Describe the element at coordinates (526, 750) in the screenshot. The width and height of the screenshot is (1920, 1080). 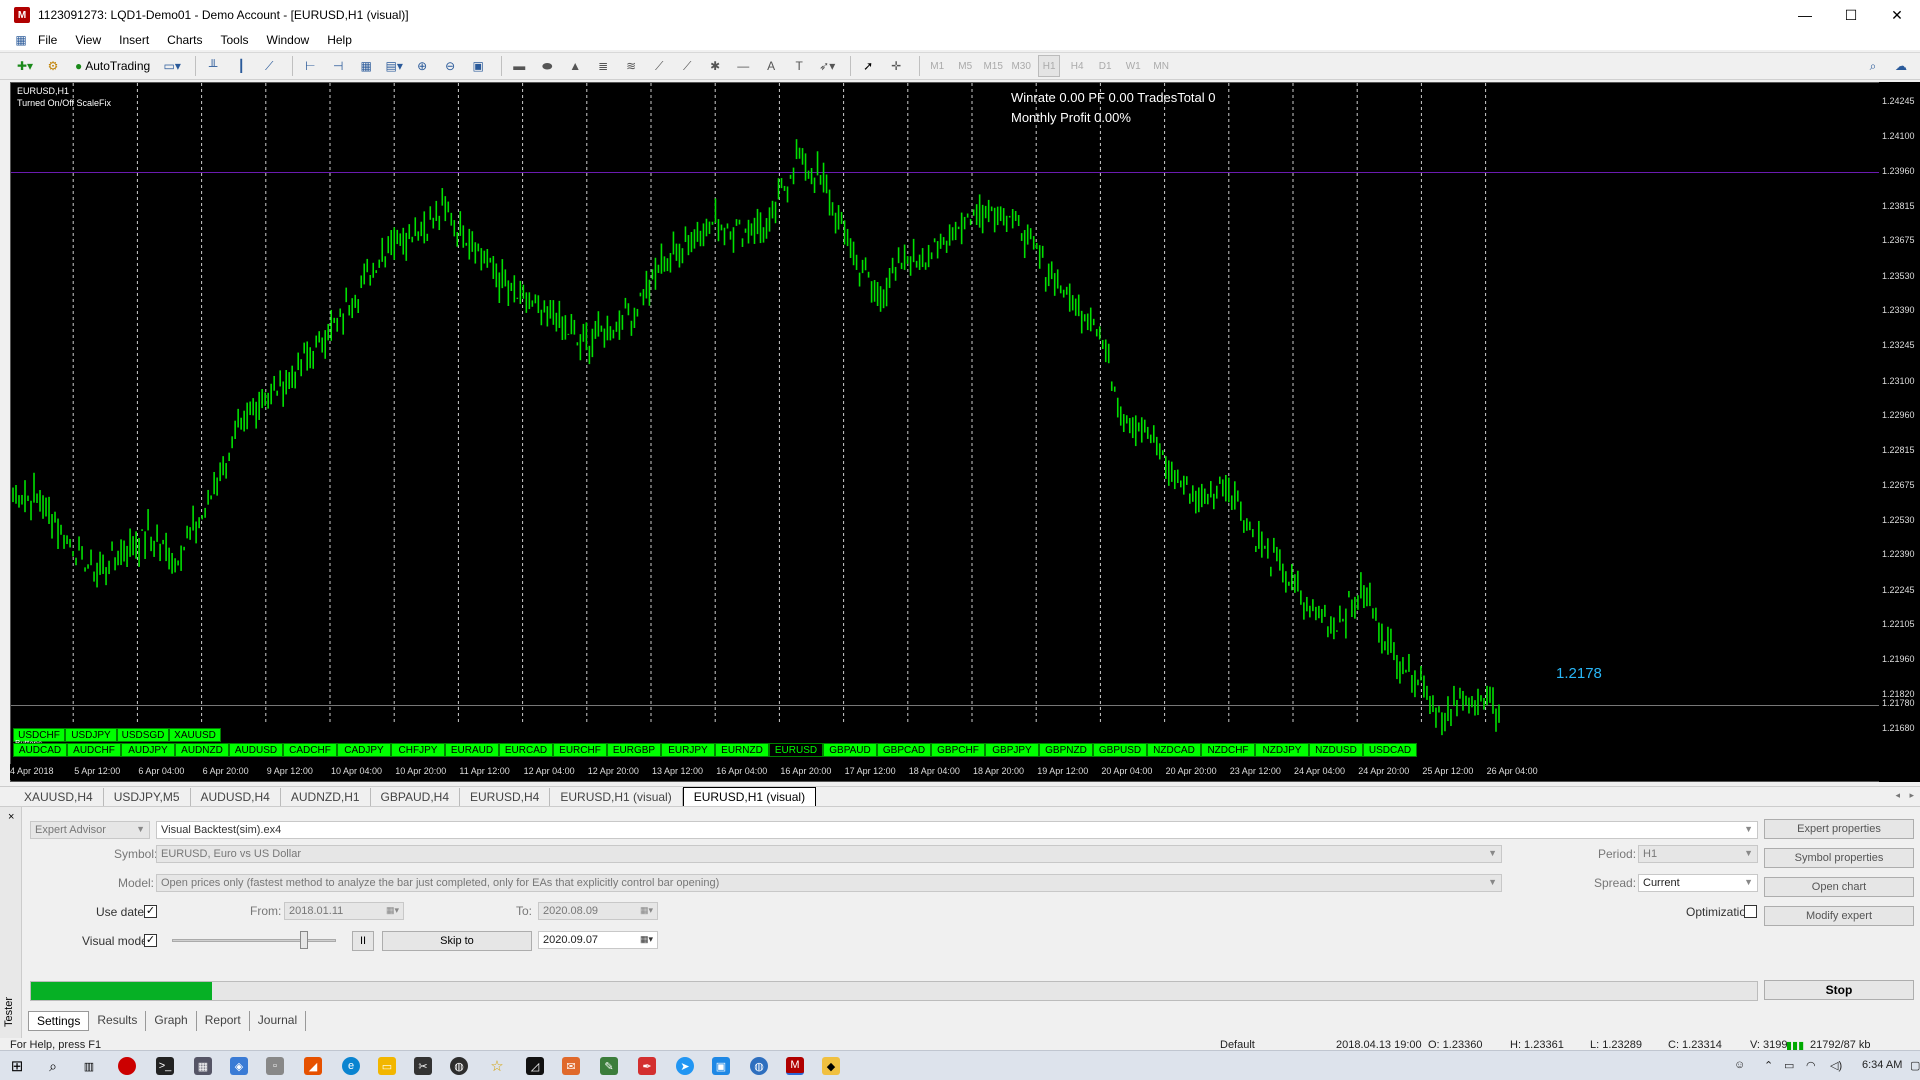
I see `symbol-button-eurcad: EURCAD` at that location.